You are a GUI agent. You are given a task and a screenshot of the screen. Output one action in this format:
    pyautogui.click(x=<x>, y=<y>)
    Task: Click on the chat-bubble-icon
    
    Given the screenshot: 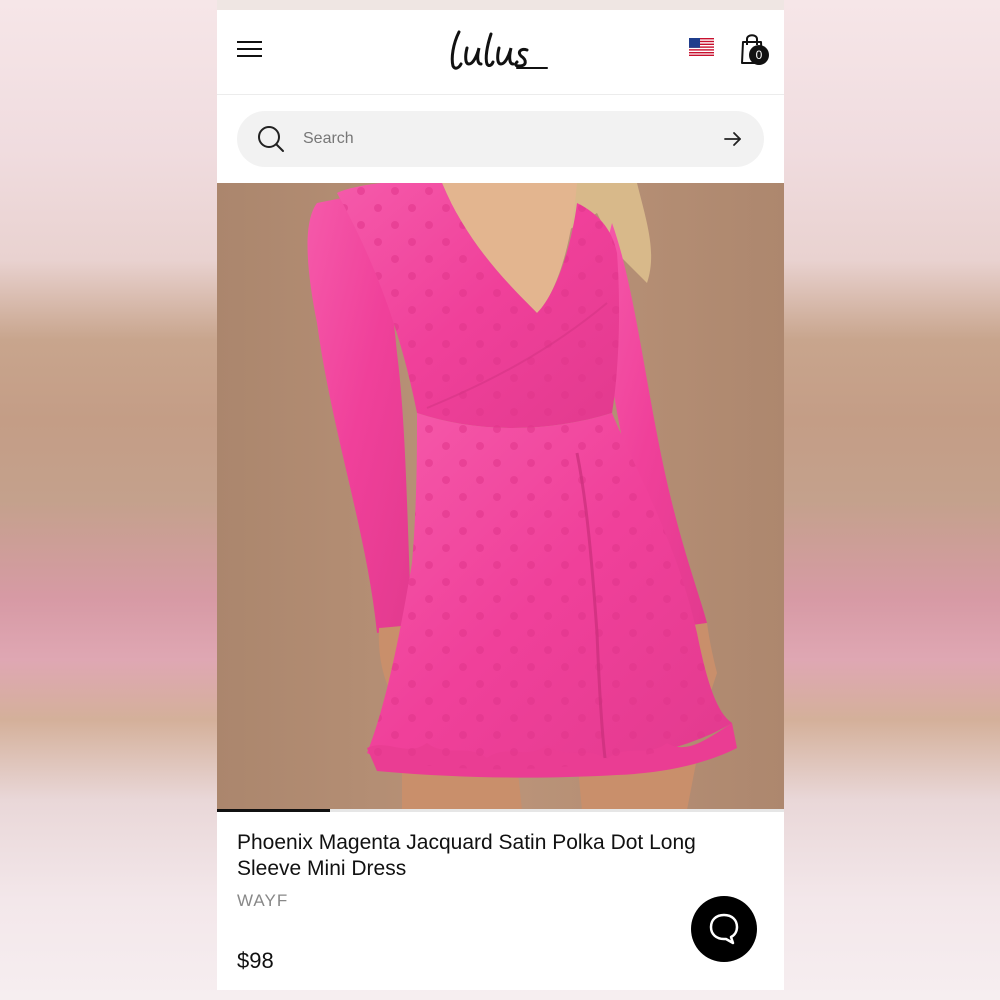 What is the action you would take?
    pyautogui.click(x=724, y=929)
    